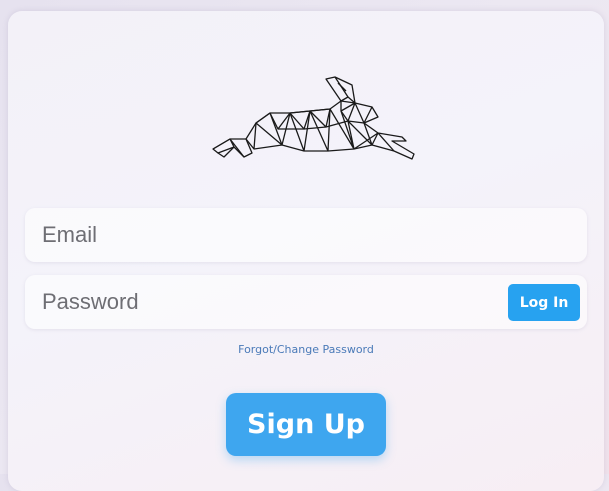  What do you see at coordinates (544, 302) in the screenshot?
I see `login-button: Log In` at bounding box center [544, 302].